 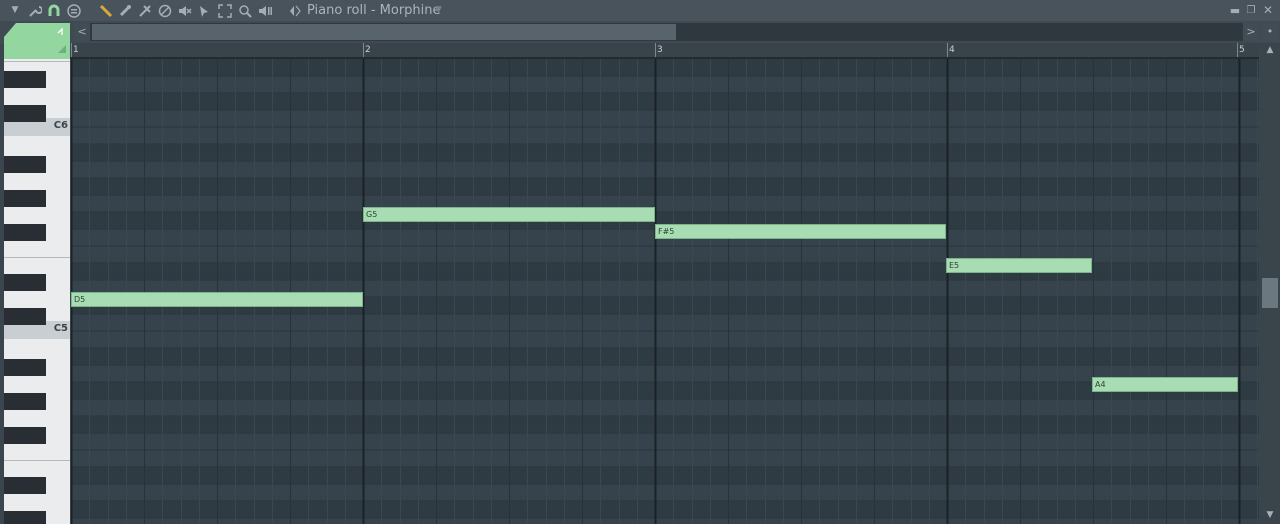 I want to click on note-f-sharp-5: F#5, so click(x=800, y=231).